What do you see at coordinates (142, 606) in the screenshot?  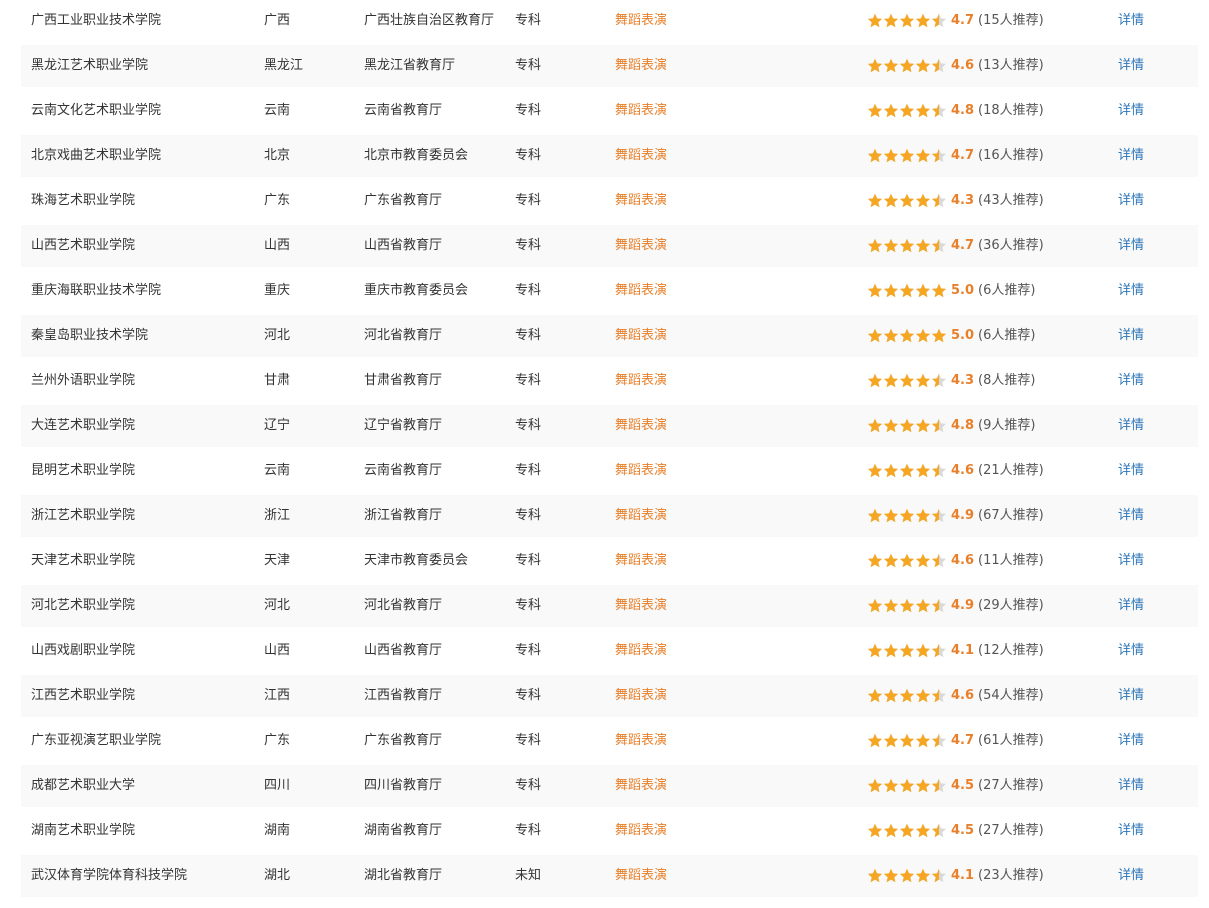 I see `school-name: 河北艺术职业学院` at bounding box center [142, 606].